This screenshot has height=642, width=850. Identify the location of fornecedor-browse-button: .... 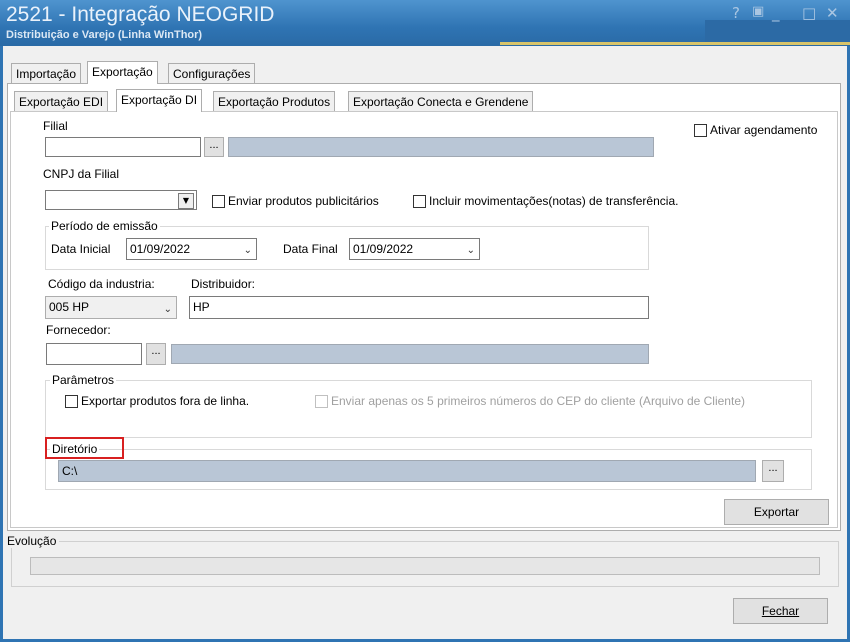
(156, 354).